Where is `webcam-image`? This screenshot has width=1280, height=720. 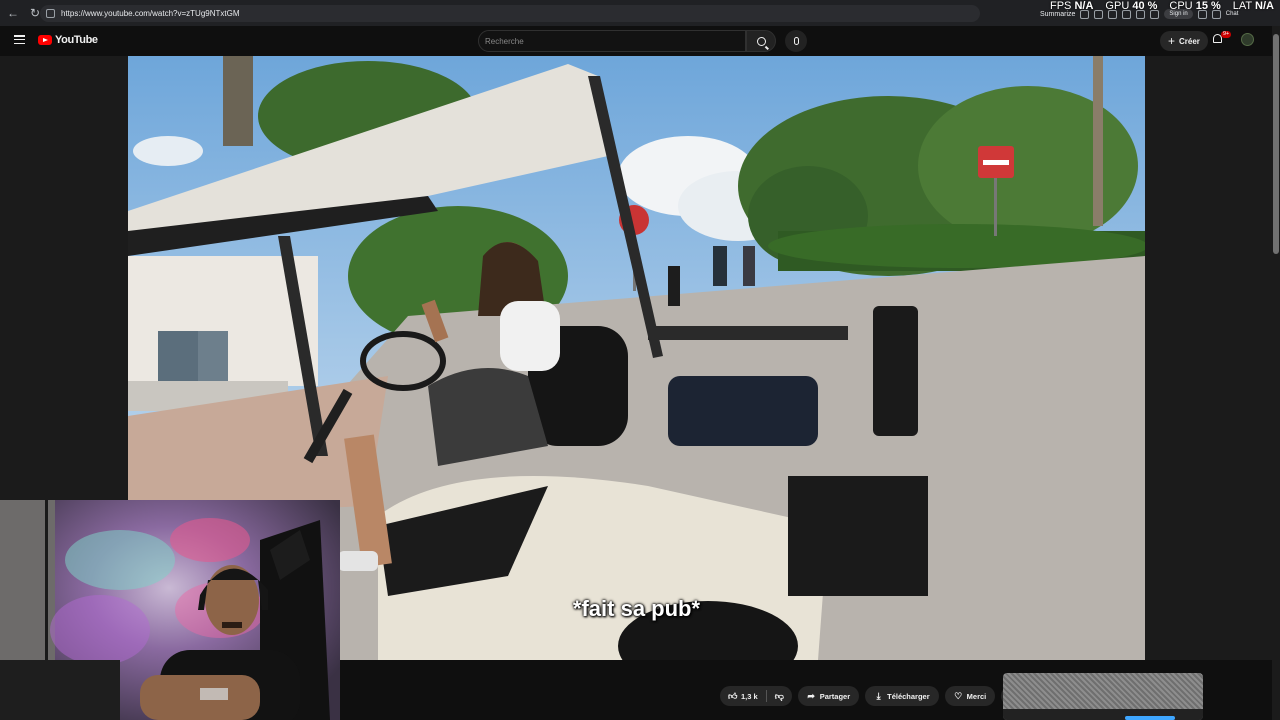 webcam-image is located at coordinates (170, 610).